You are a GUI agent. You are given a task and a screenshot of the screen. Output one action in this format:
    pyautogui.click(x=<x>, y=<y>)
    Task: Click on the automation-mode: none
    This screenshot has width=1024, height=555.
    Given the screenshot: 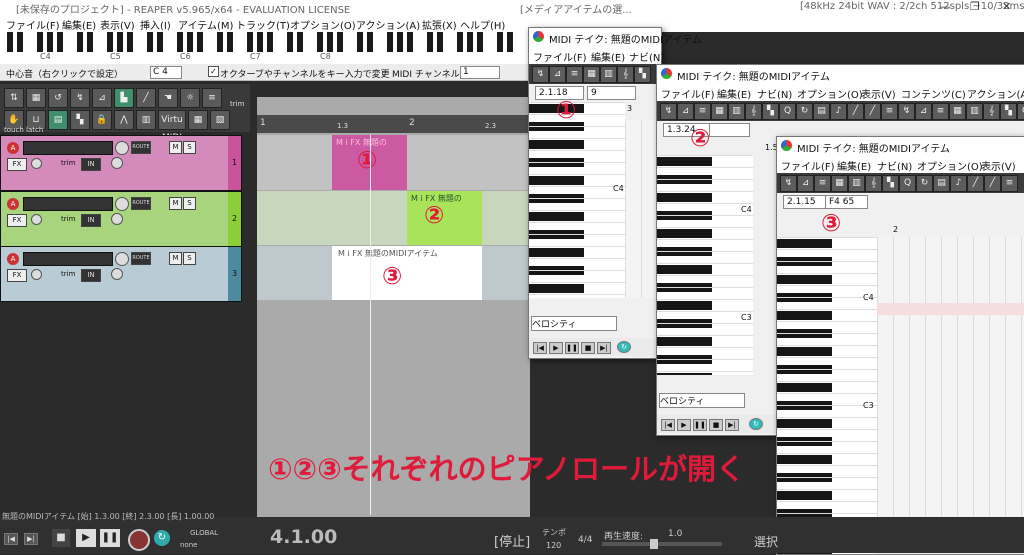 What is the action you would take?
    pyautogui.click(x=188, y=545)
    